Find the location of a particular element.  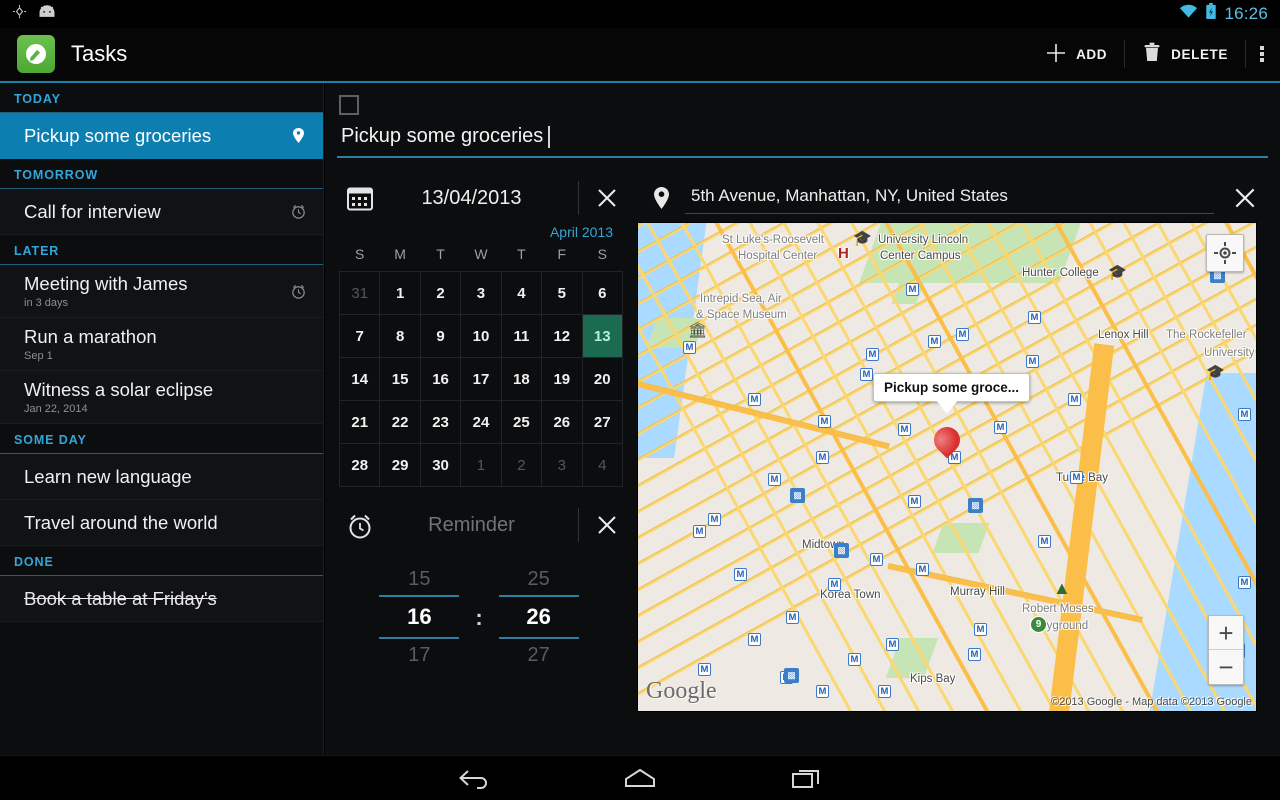

calendar-day: 19 is located at coordinates (562, 379).